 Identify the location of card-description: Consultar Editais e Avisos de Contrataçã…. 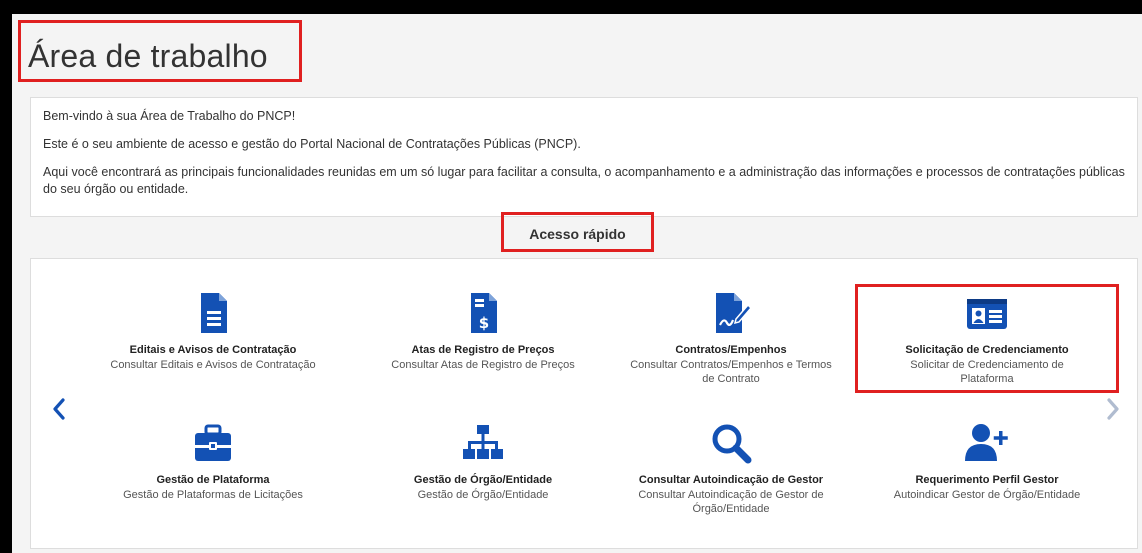
(213, 365).